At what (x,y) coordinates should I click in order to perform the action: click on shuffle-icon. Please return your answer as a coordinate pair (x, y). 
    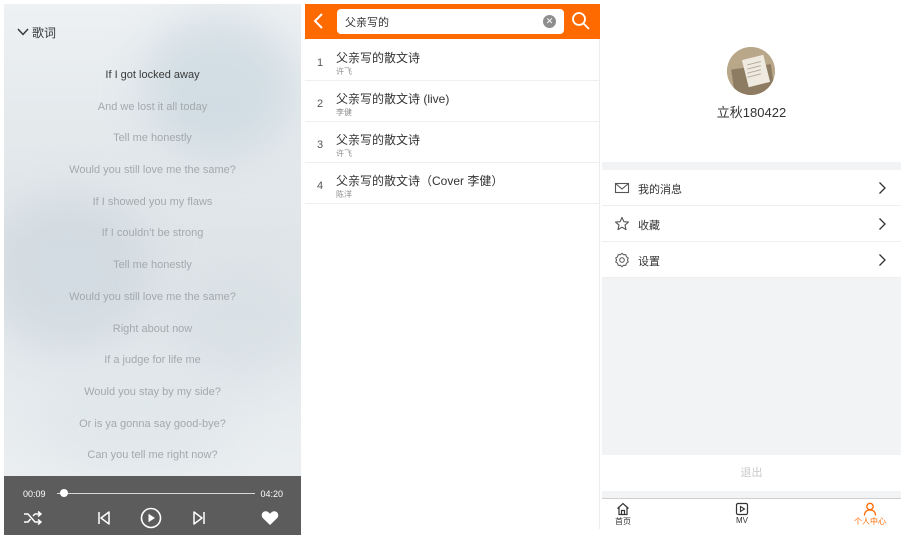
    Looking at the image, I should click on (33, 520).